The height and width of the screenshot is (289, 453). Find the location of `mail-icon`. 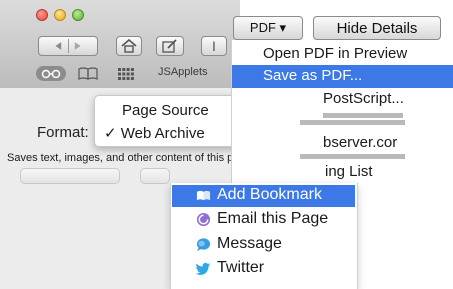

mail-icon is located at coordinates (203, 219).